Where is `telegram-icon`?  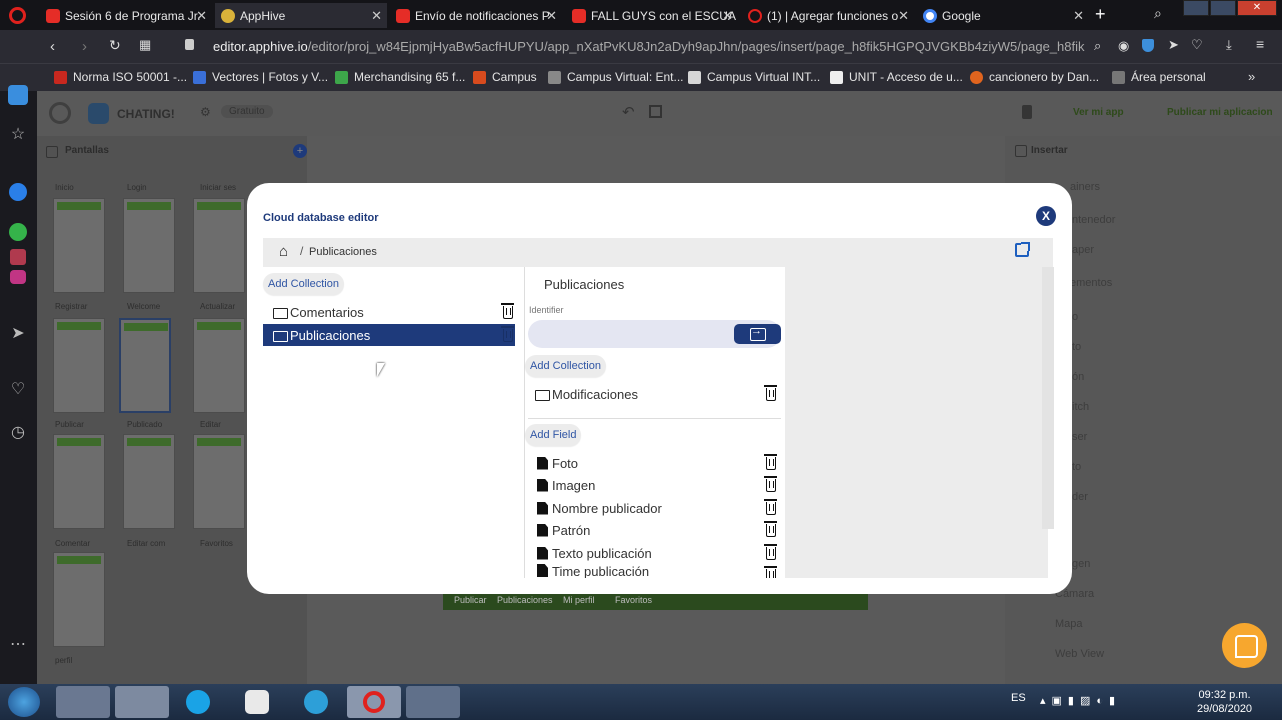 telegram-icon is located at coordinates (316, 702).